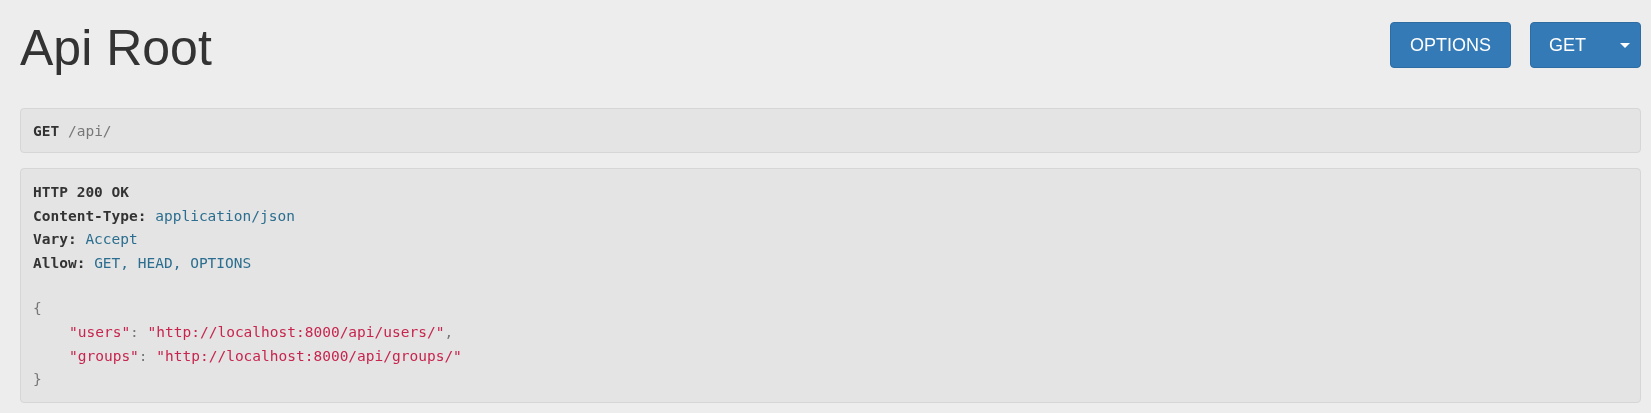 Image resolution: width=1651 pixels, height=413 pixels. I want to click on json-brace: }, so click(37, 380).